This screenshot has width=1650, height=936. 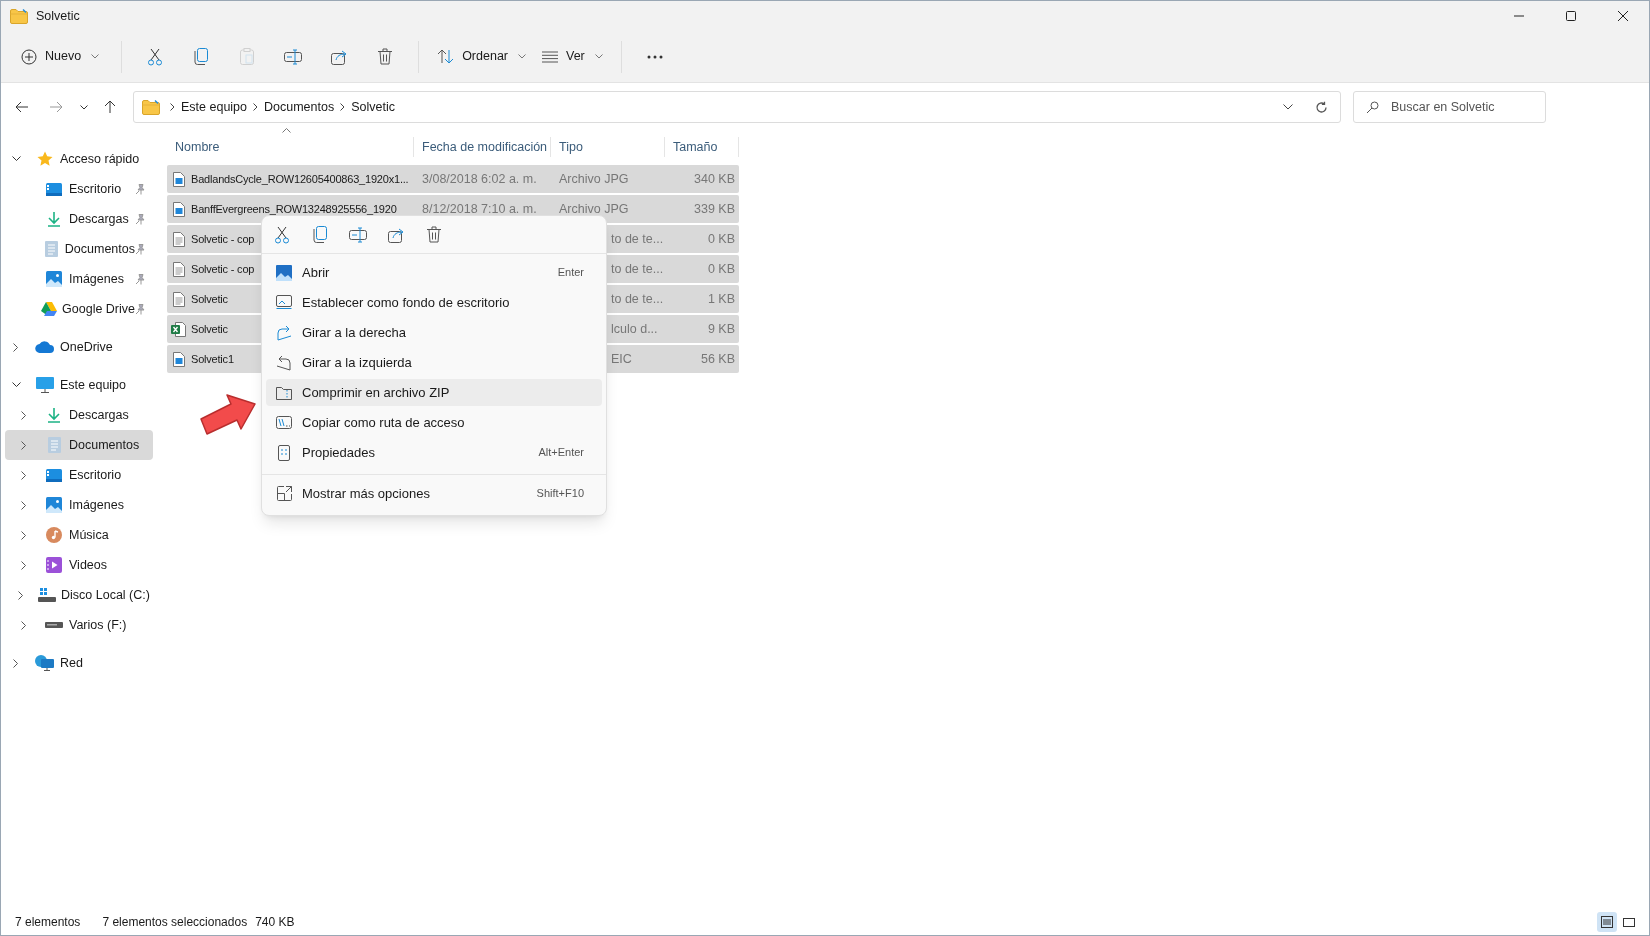 I want to click on search-field: Buscar en Solvetic, so click(x=1449, y=107).